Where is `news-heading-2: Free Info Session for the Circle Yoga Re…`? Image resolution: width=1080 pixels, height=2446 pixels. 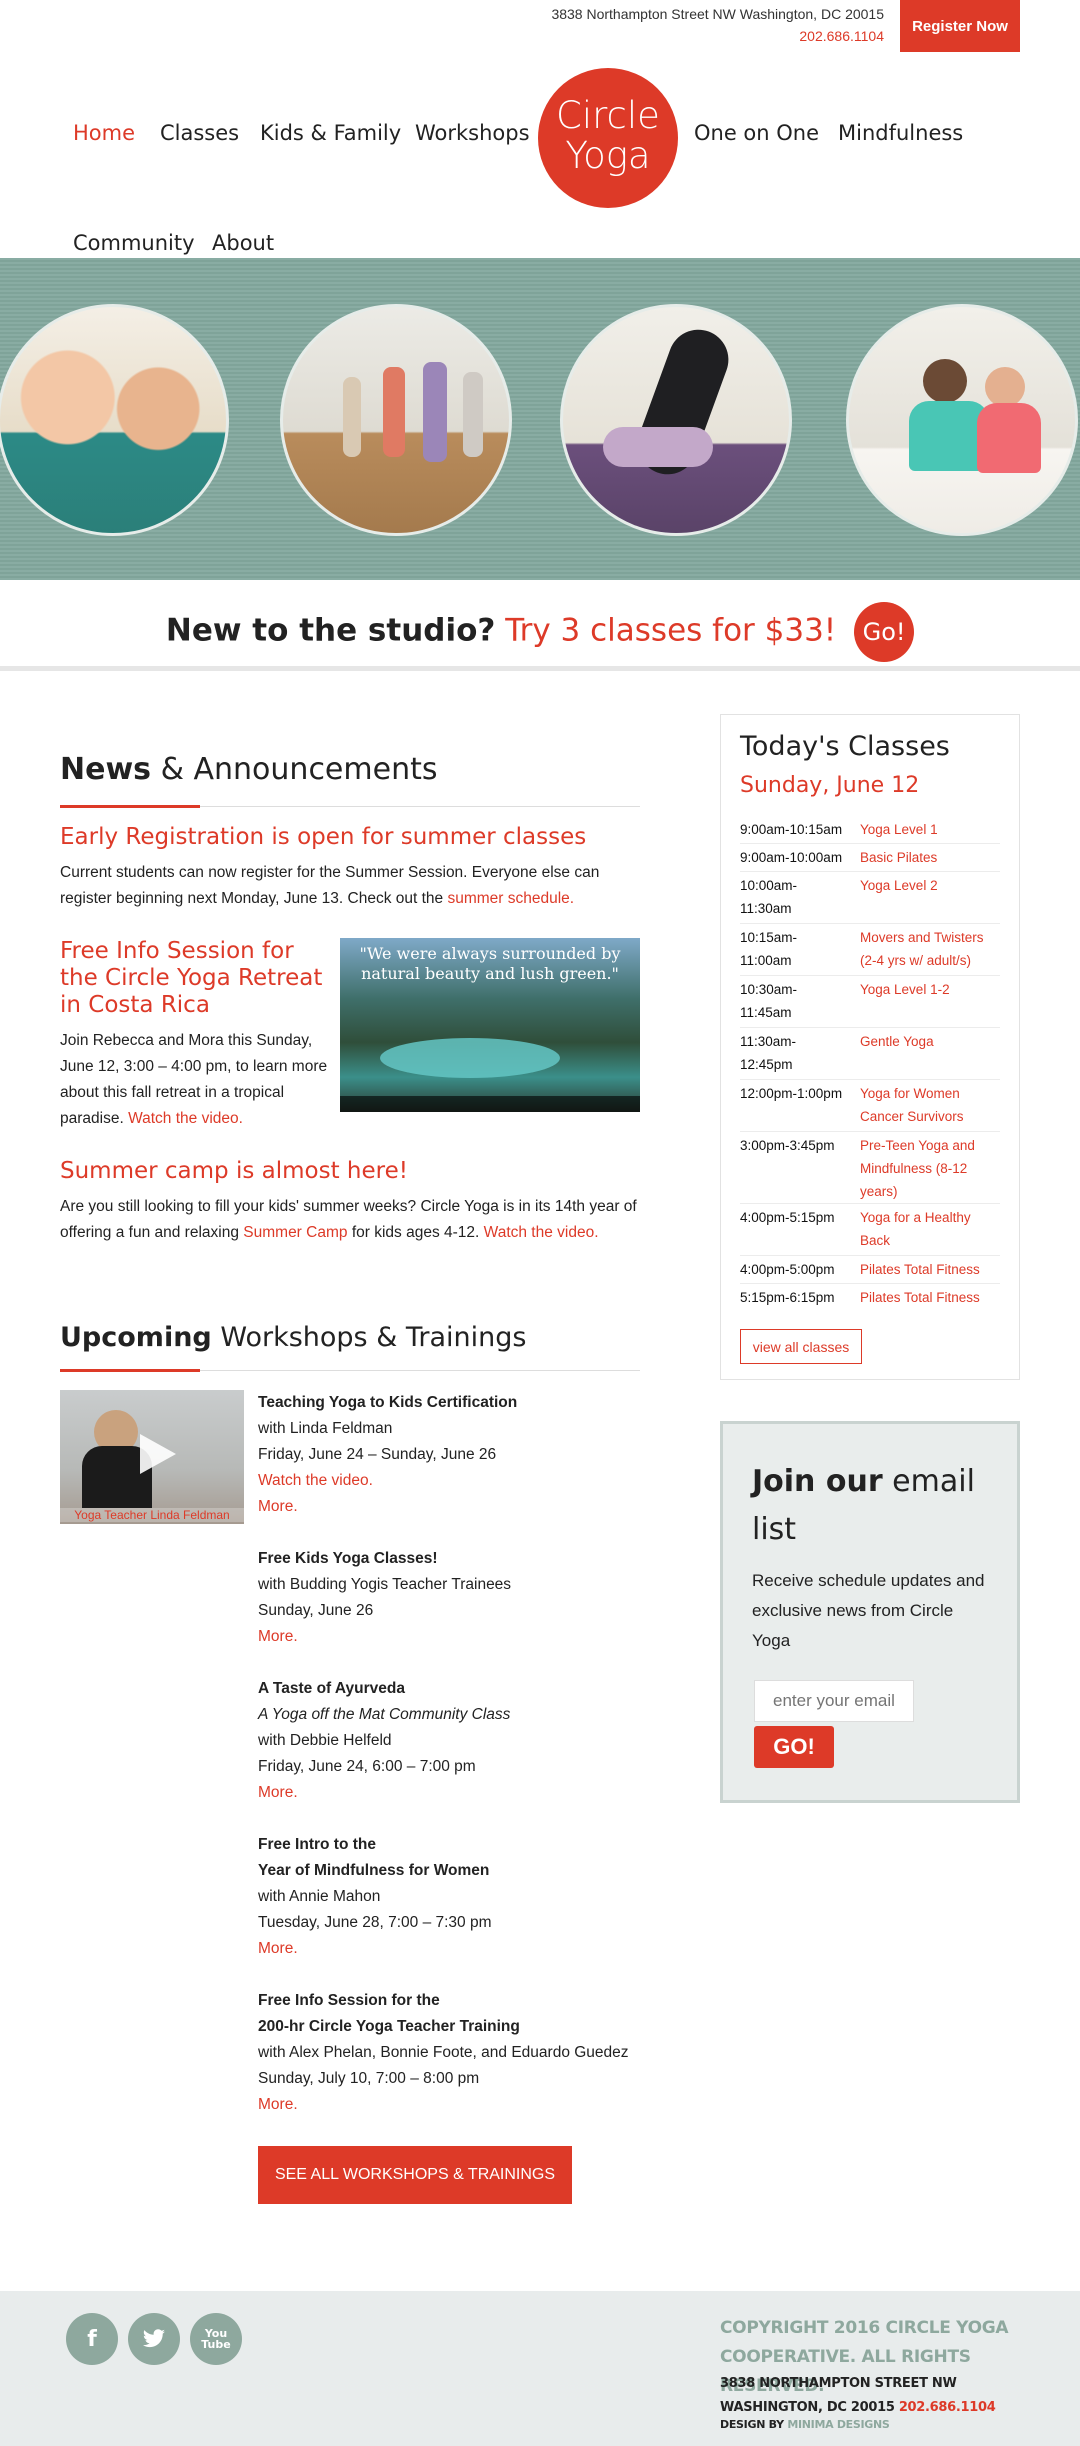 news-heading-2: Free Info Session for the Circle Yoga Re… is located at coordinates (195, 978).